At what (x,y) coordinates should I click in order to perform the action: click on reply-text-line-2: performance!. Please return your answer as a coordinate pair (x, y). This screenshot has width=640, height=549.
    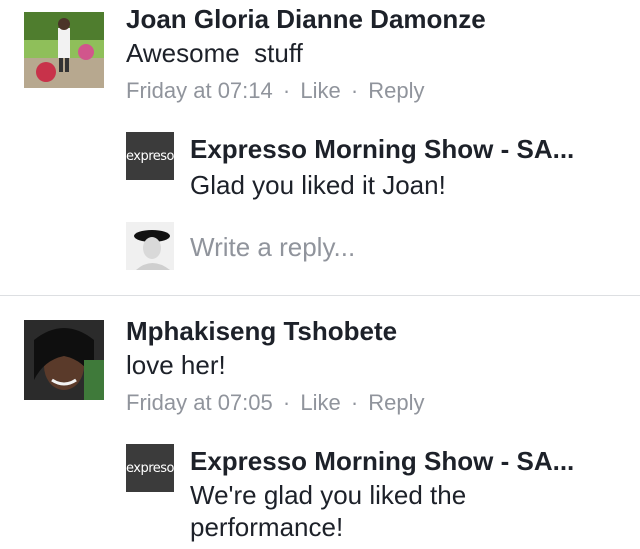
    Looking at the image, I should click on (267, 527).